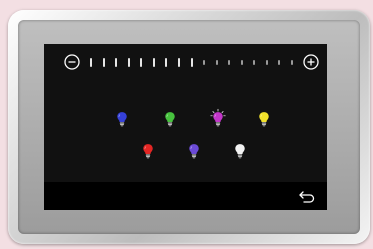 This screenshot has width=373, height=249. I want to click on plus-circle-icon, so click(311, 62).